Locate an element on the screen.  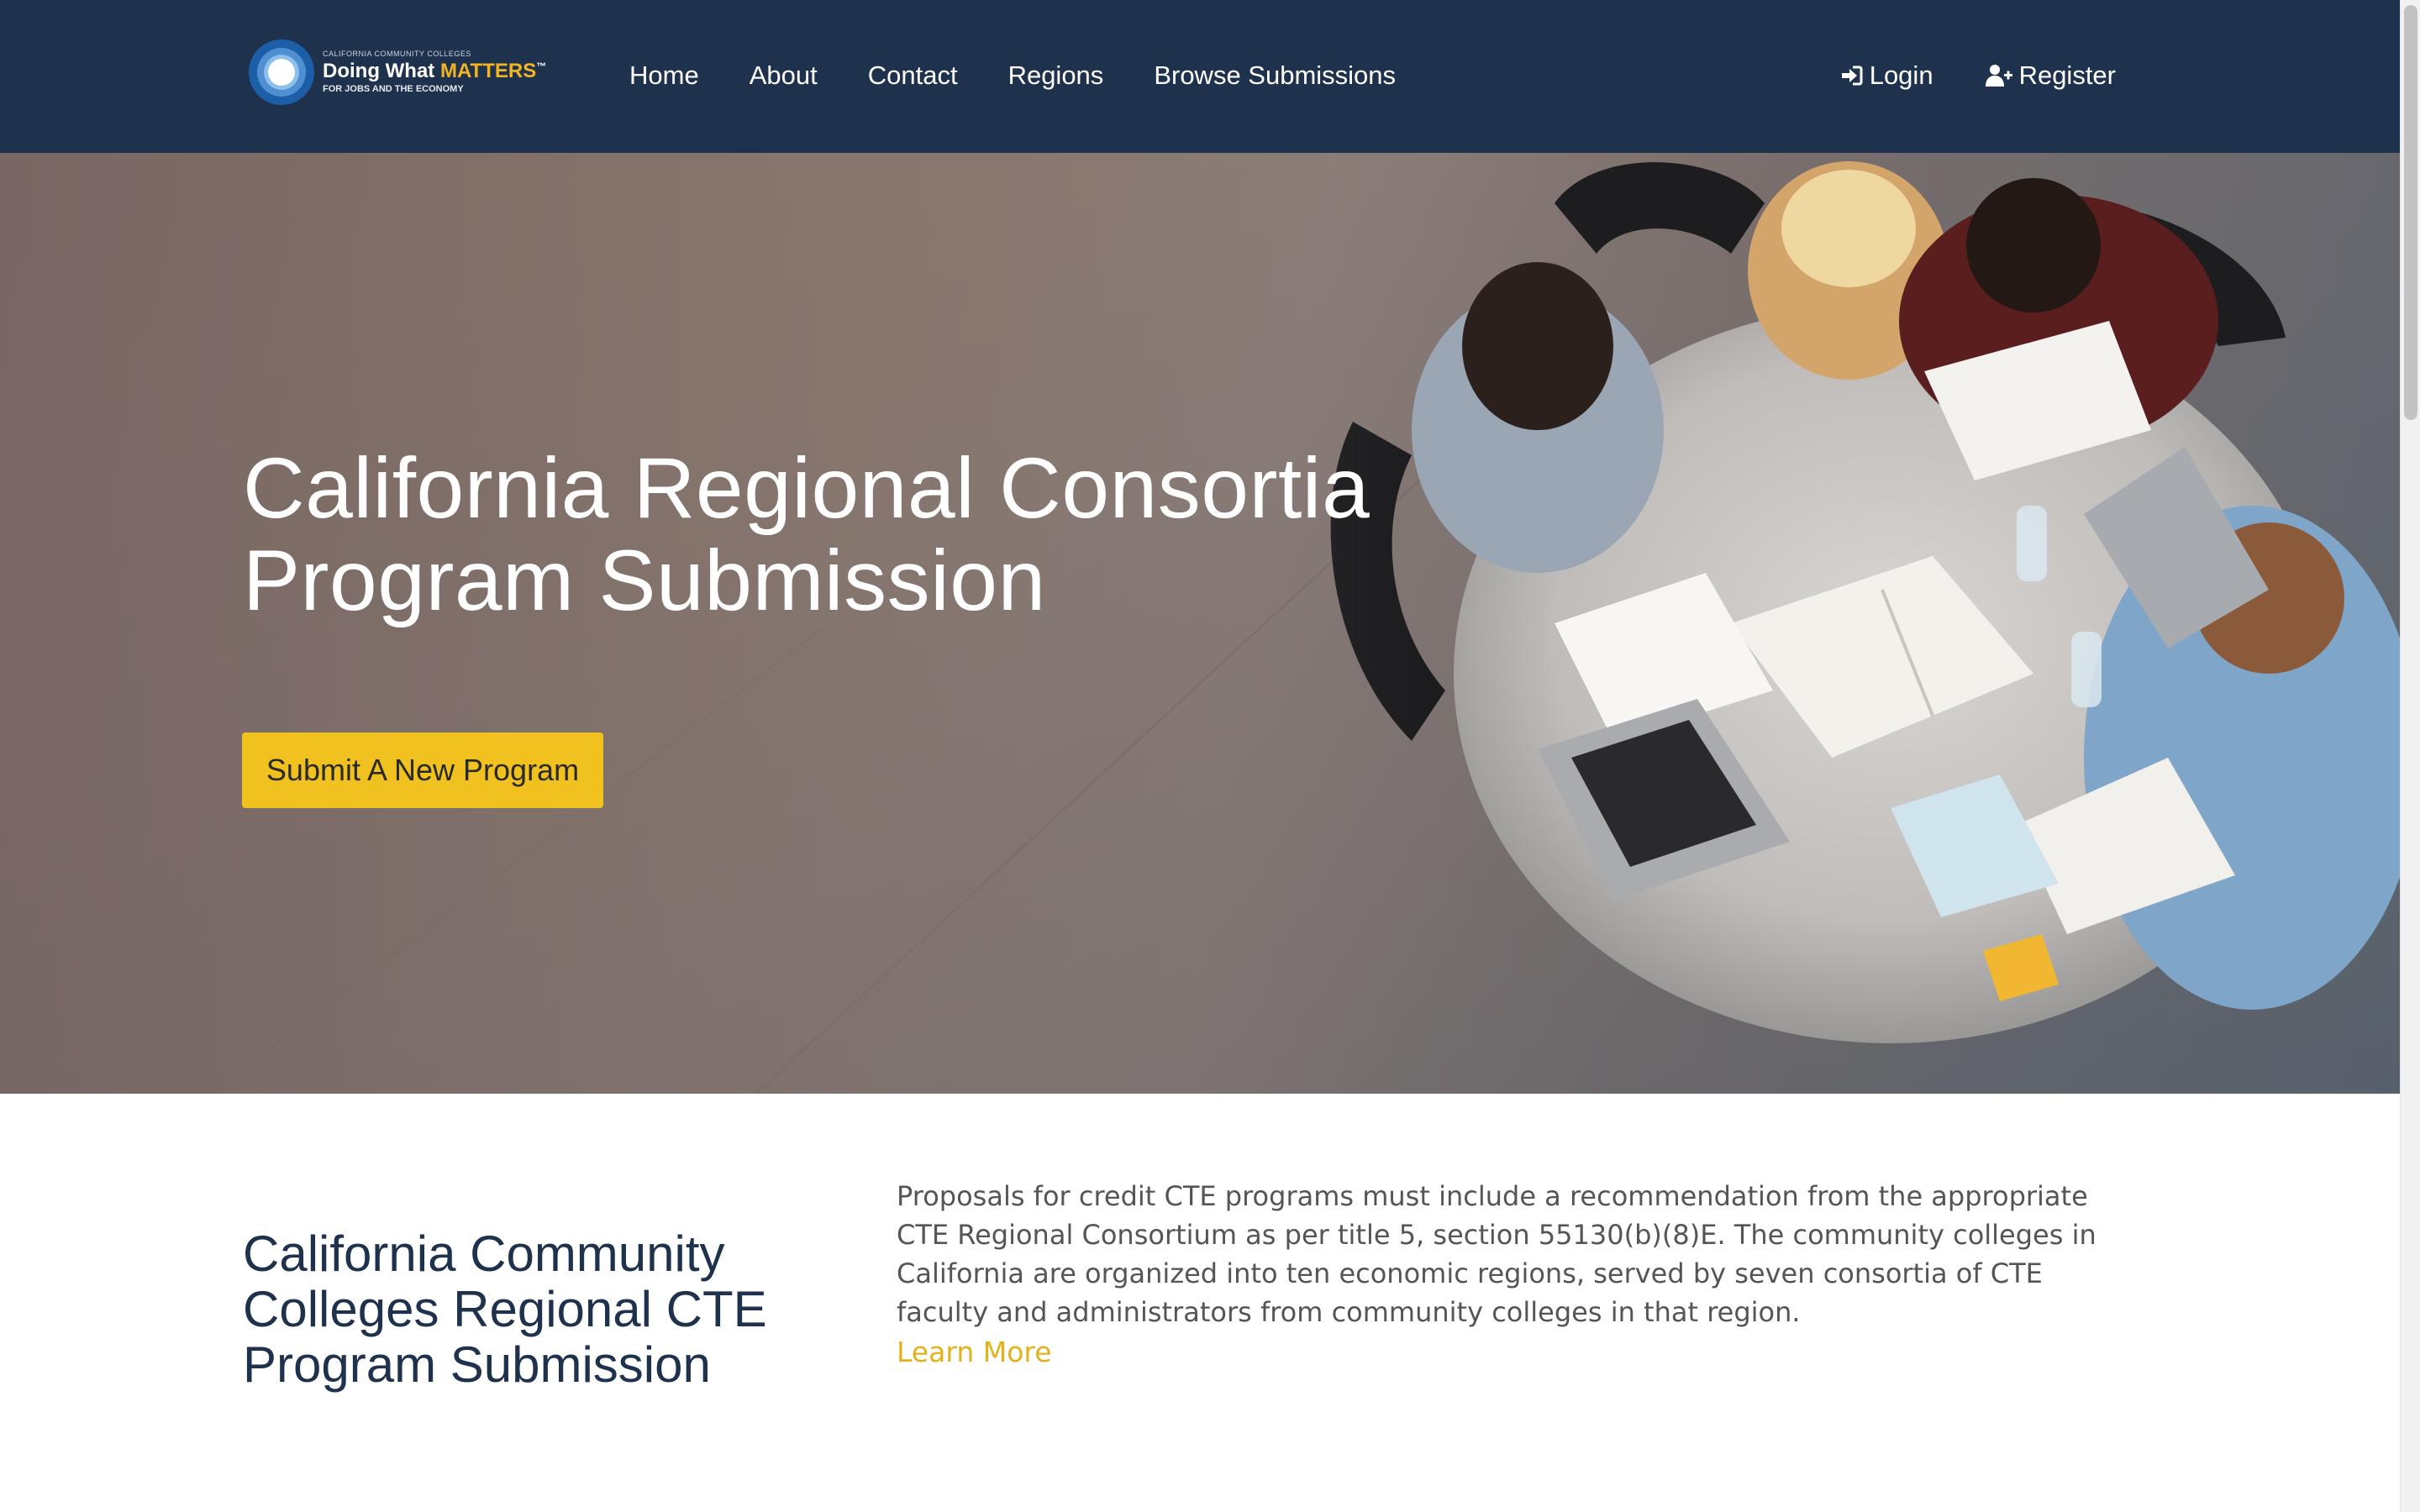
login-label: Login is located at coordinates (1901, 75).